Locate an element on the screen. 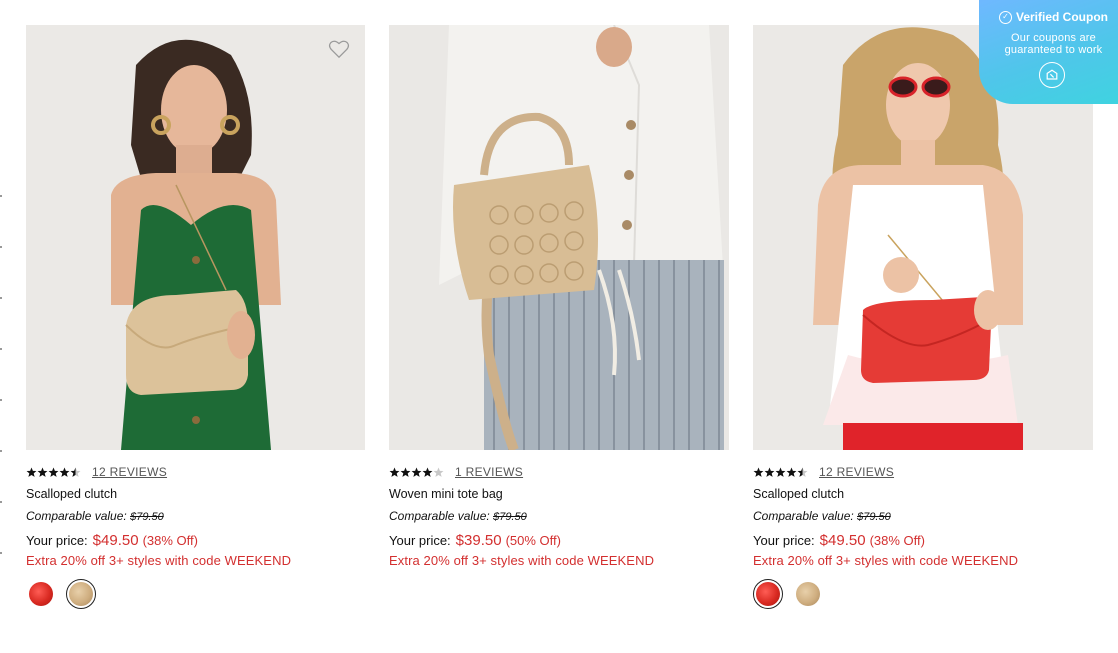 The width and height of the screenshot is (1118, 653). coupon-brand-icon is located at coordinates (1052, 75).